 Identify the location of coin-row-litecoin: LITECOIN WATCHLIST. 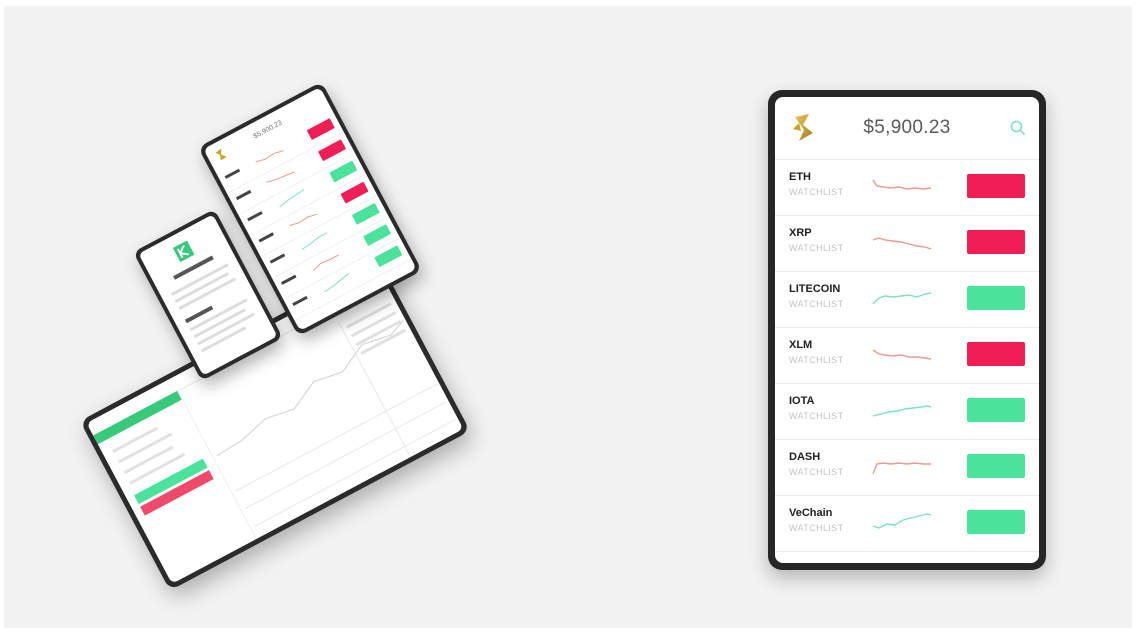
(907, 300).